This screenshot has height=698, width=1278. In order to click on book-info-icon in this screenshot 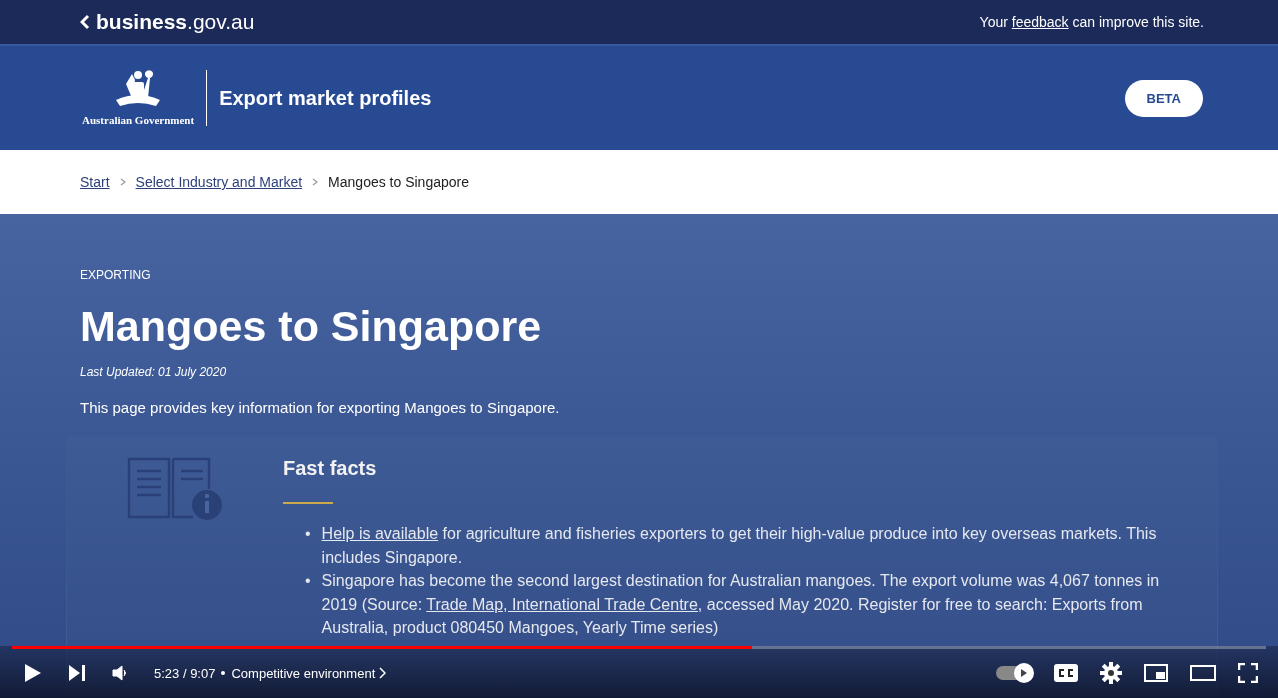, I will do `click(175, 489)`.